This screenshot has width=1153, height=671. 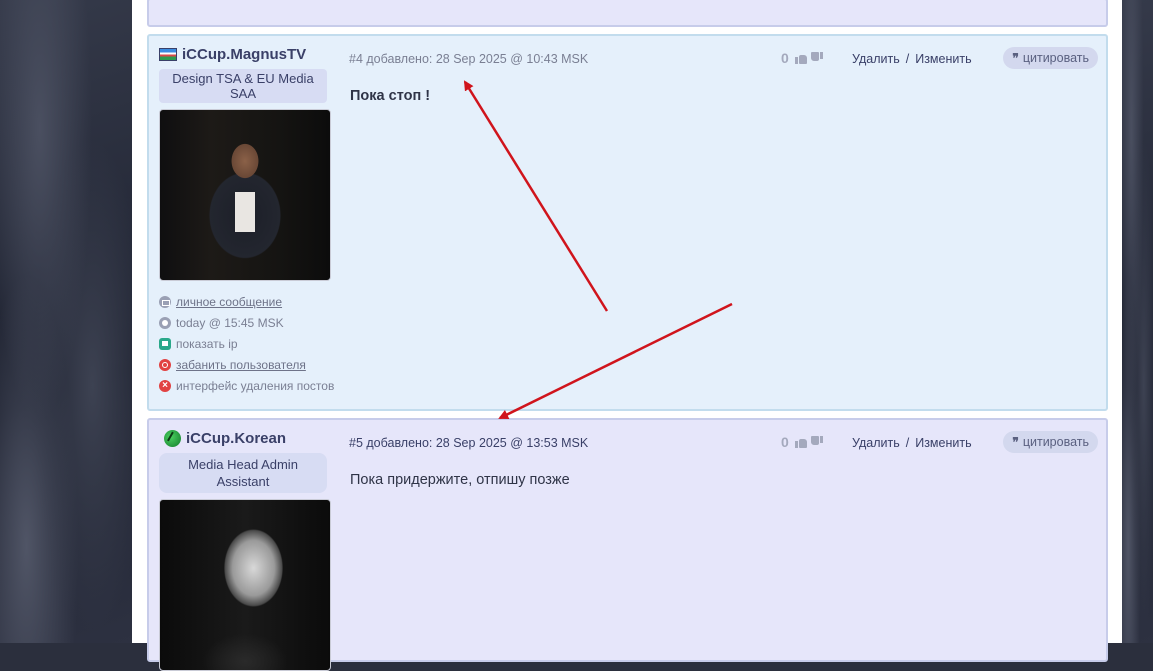 I want to click on flag-icon, so click(x=168, y=54).